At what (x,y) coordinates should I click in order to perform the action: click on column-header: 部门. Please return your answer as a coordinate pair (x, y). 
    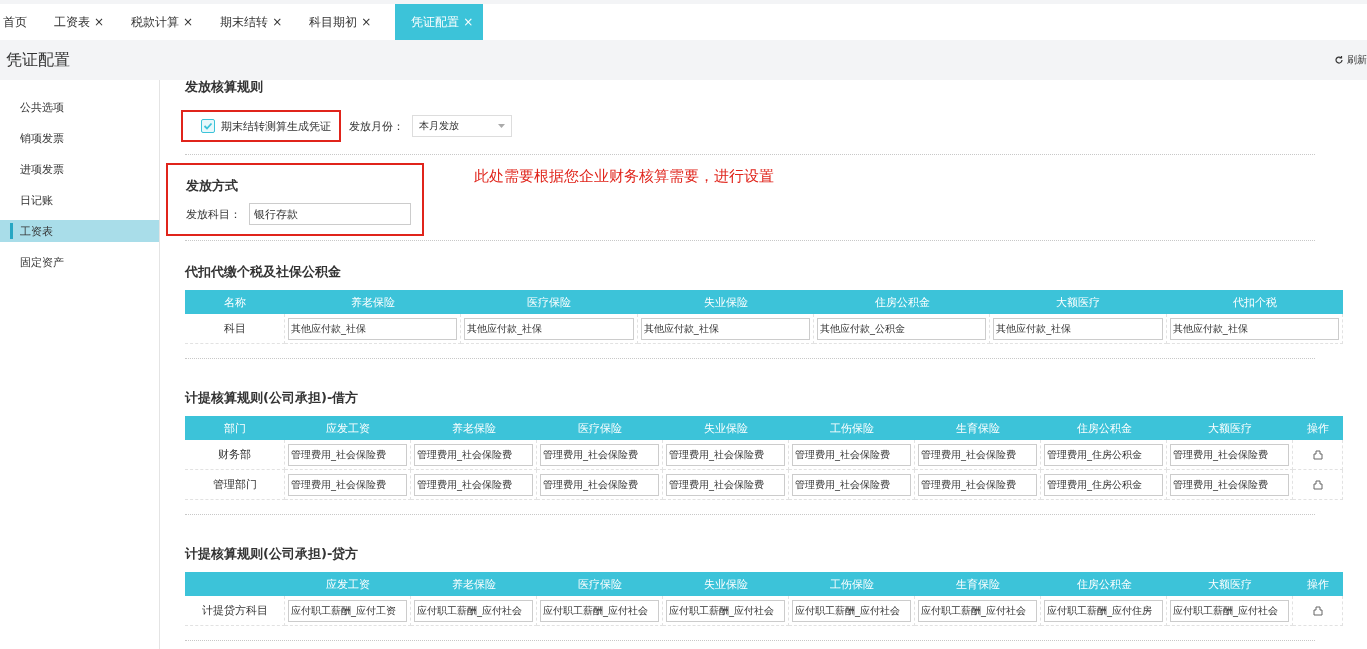
    Looking at the image, I should click on (235, 428).